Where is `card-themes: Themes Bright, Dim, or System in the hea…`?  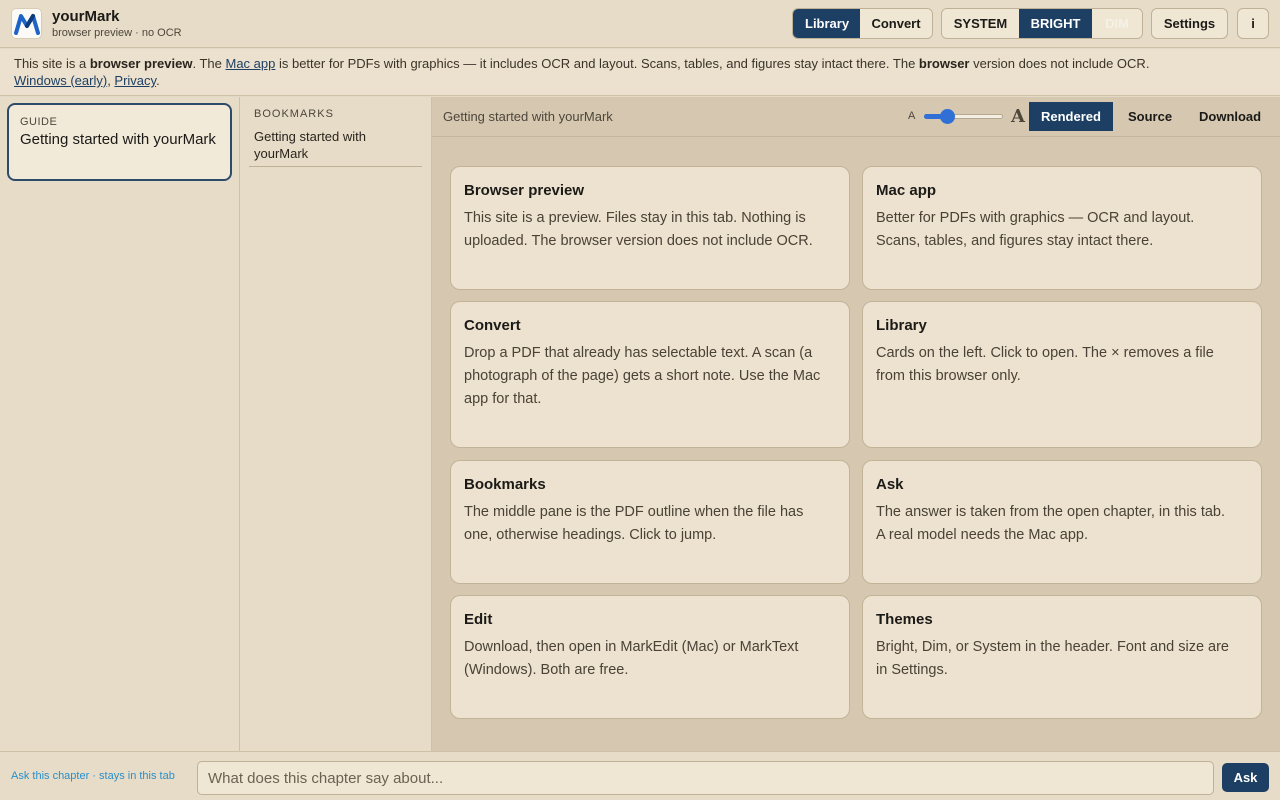
card-themes: Themes Bright, Dim, or System in the hea… is located at coordinates (1062, 657).